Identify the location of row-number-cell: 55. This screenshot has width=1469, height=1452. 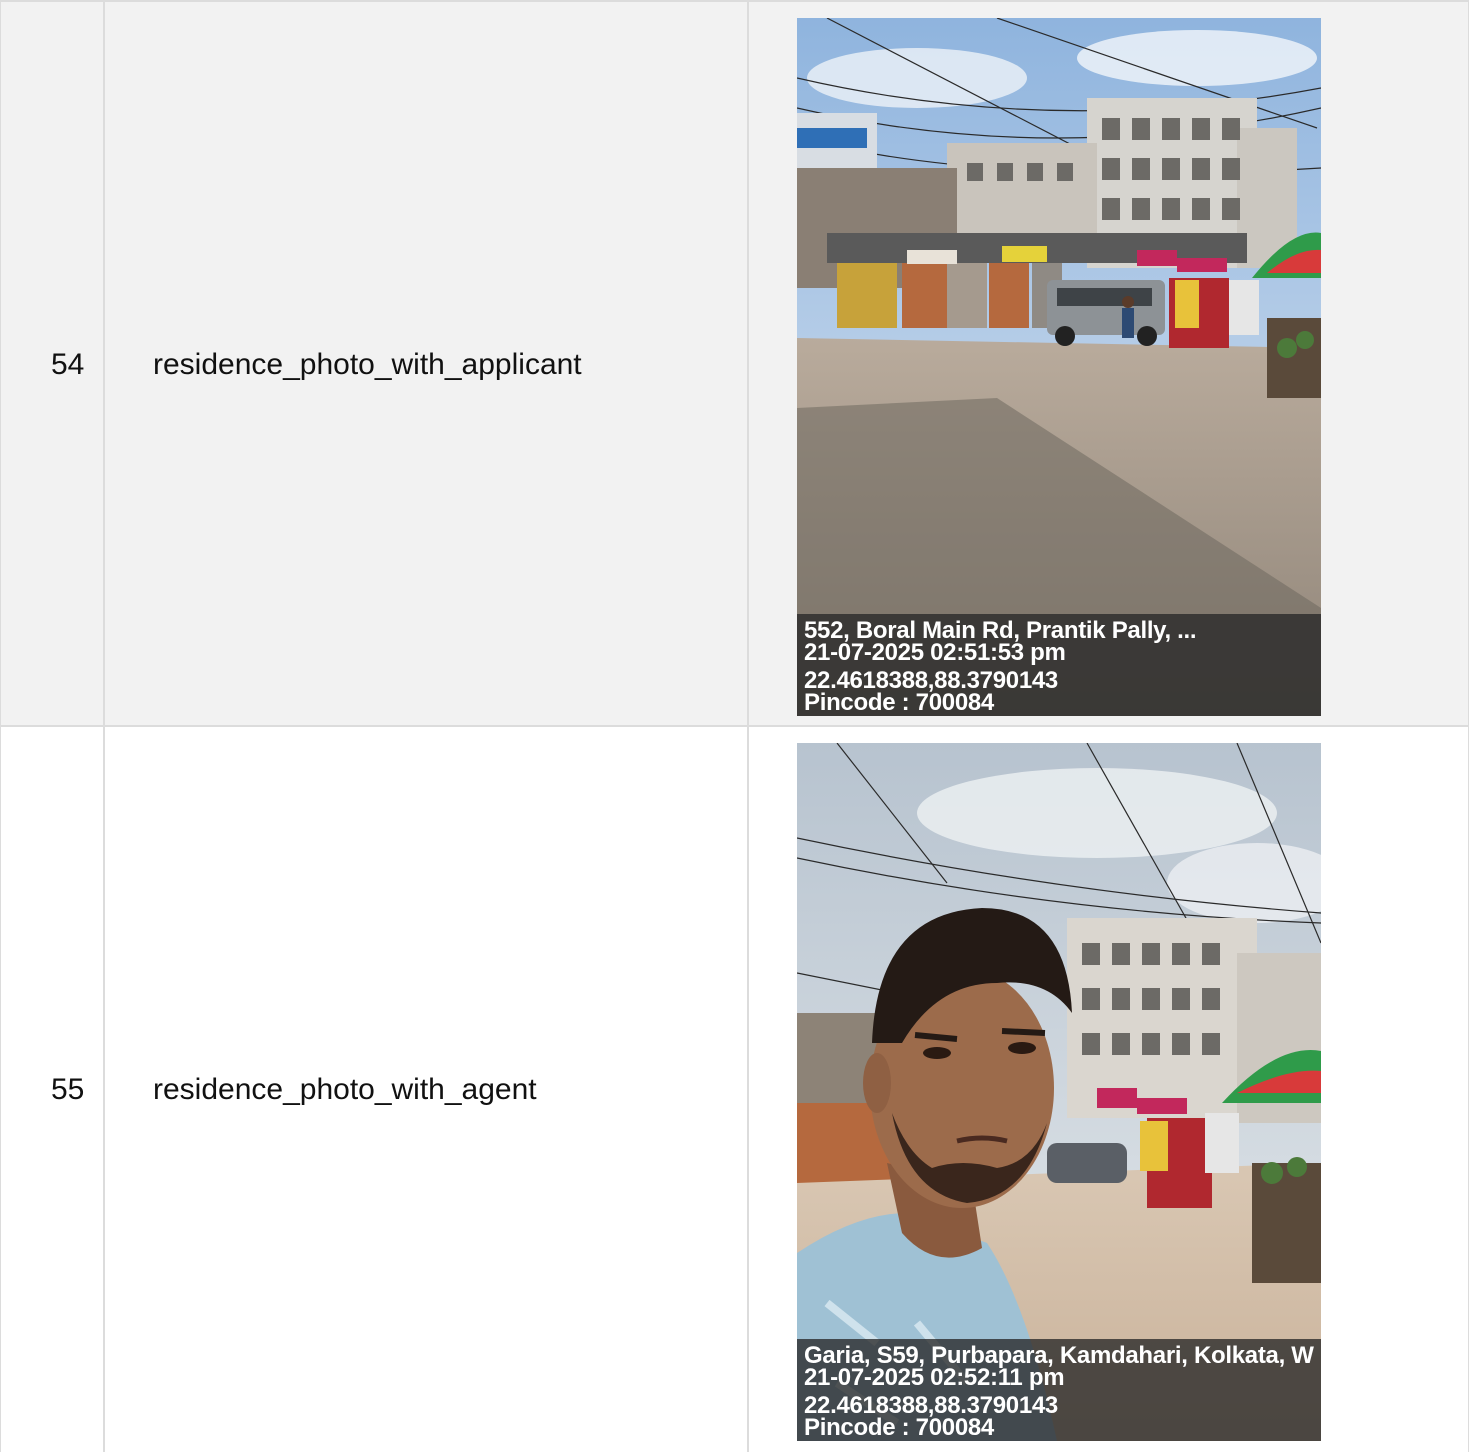
(53, 1089).